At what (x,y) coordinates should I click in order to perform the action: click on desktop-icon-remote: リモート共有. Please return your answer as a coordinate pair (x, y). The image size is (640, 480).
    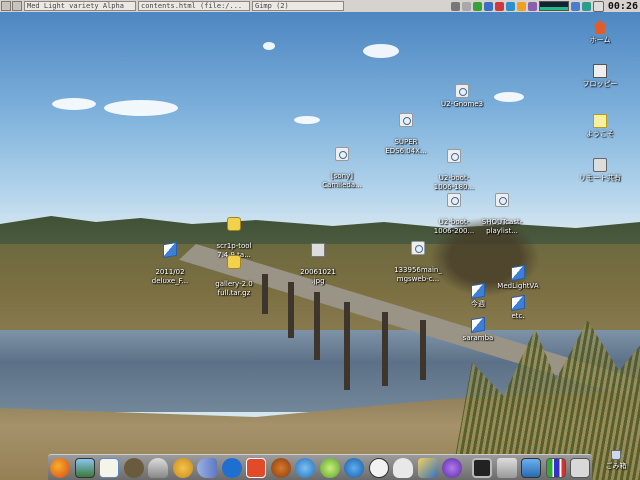
    Looking at the image, I should click on (600, 170).